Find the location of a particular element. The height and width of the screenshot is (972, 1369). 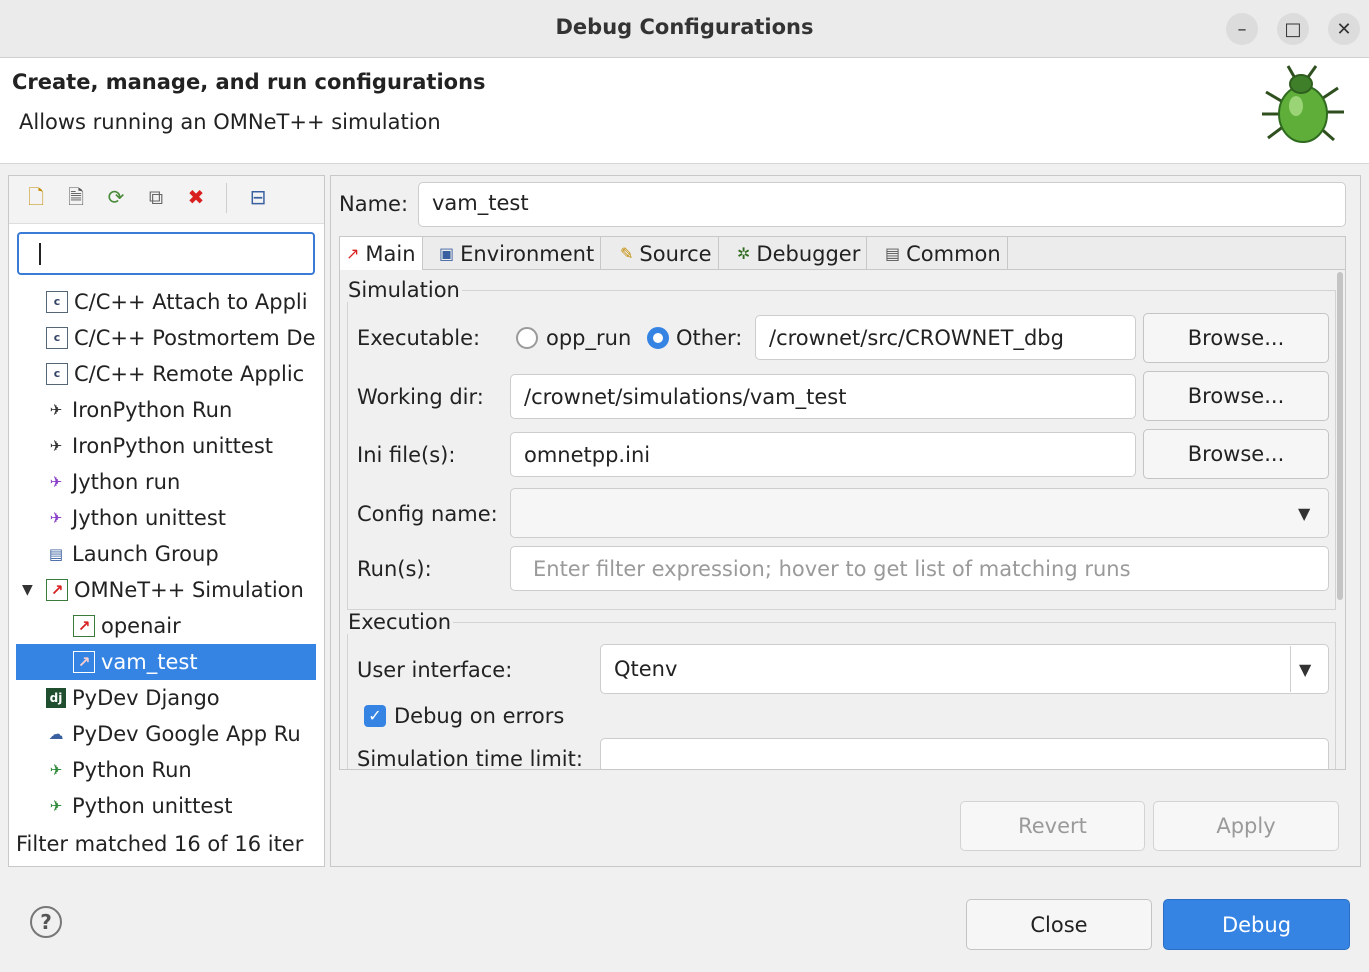

tree-item: ✈ IronPython Run is located at coordinates (182, 410).